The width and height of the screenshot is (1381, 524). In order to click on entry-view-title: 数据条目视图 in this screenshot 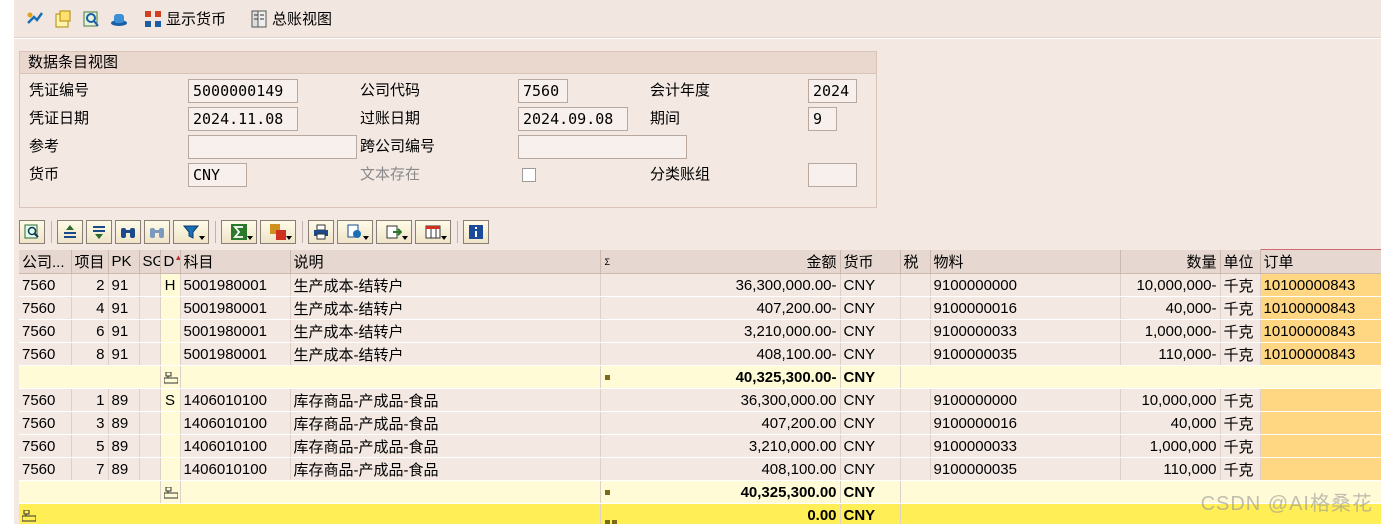, I will do `click(448, 63)`.